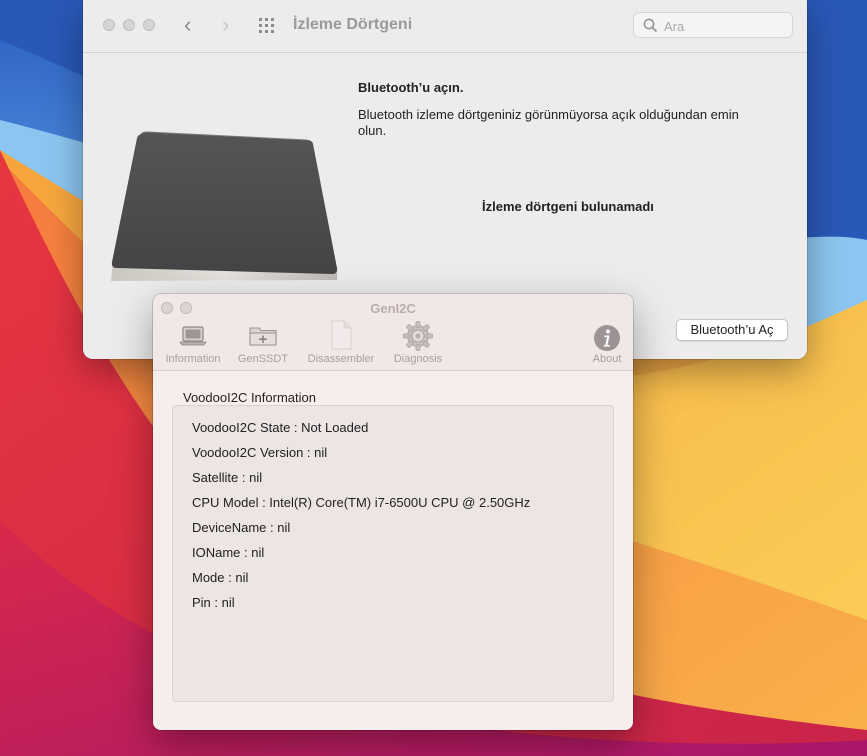  Describe the element at coordinates (607, 359) in the screenshot. I see `toolbar-about-label: About` at that location.